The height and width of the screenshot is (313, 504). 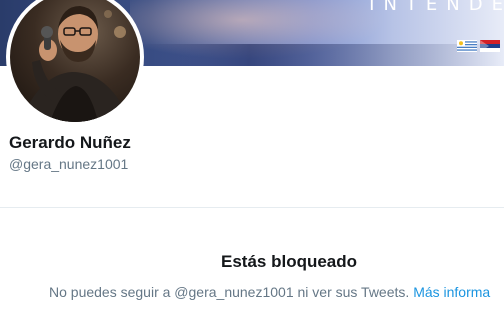 What do you see at coordinates (467, 46) in the screenshot?
I see `uruguay-flag-icon` at bounding box center [467, 46].